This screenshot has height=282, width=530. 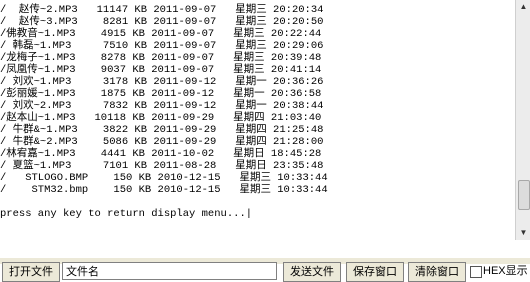 I want to click on filename-input: 文件名, so click(x=169, y=271).